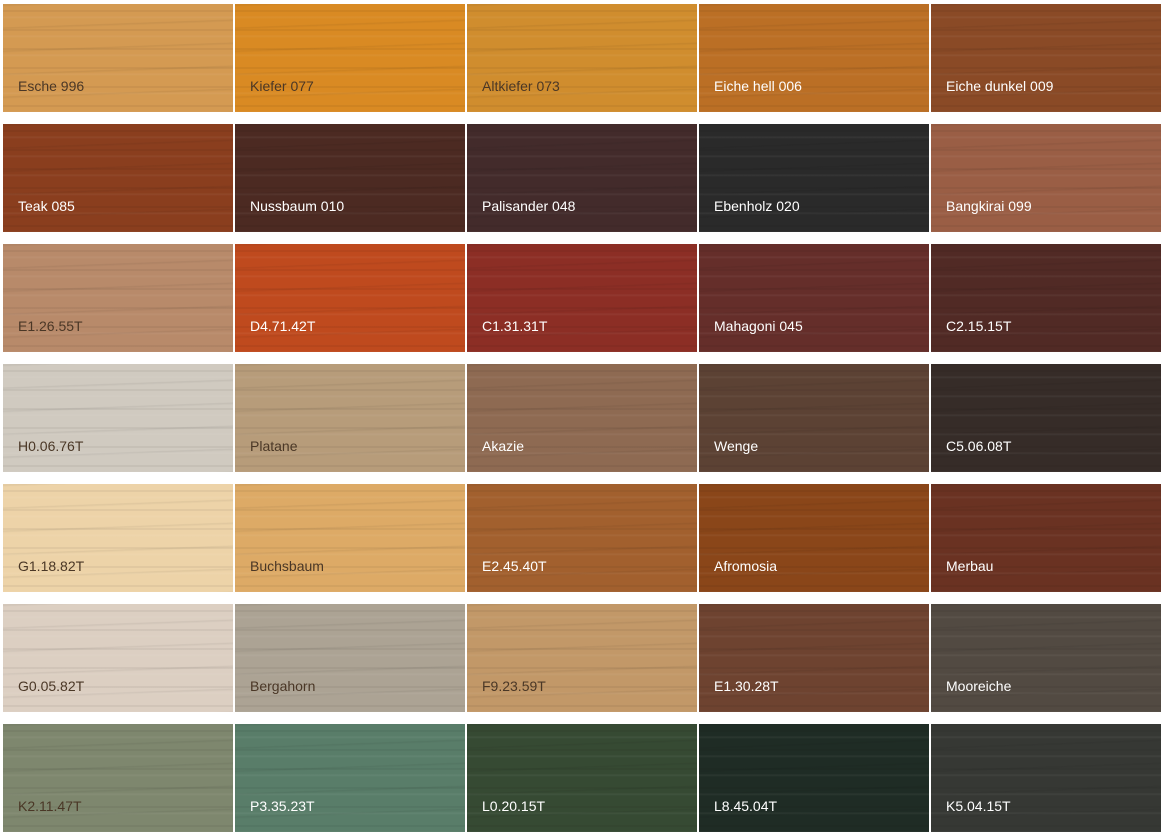 This screenshot has height=834, width=1168. Describe the element at coordinates (814, 58) in the screenshot. I see `swatch: Eiche hell 006` at that location.